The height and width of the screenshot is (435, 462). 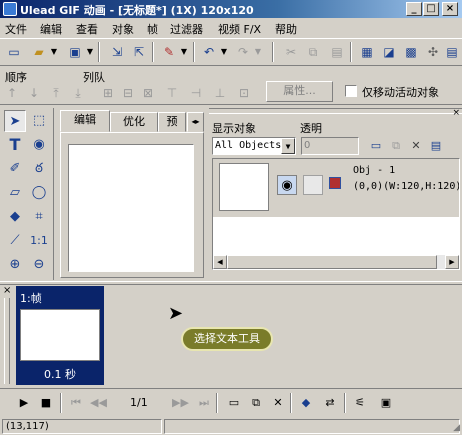 What do you see at coordinates (411, 52) in the screenshot?
I see `wizard-icon: ▩` at bounding box center [411, 52].